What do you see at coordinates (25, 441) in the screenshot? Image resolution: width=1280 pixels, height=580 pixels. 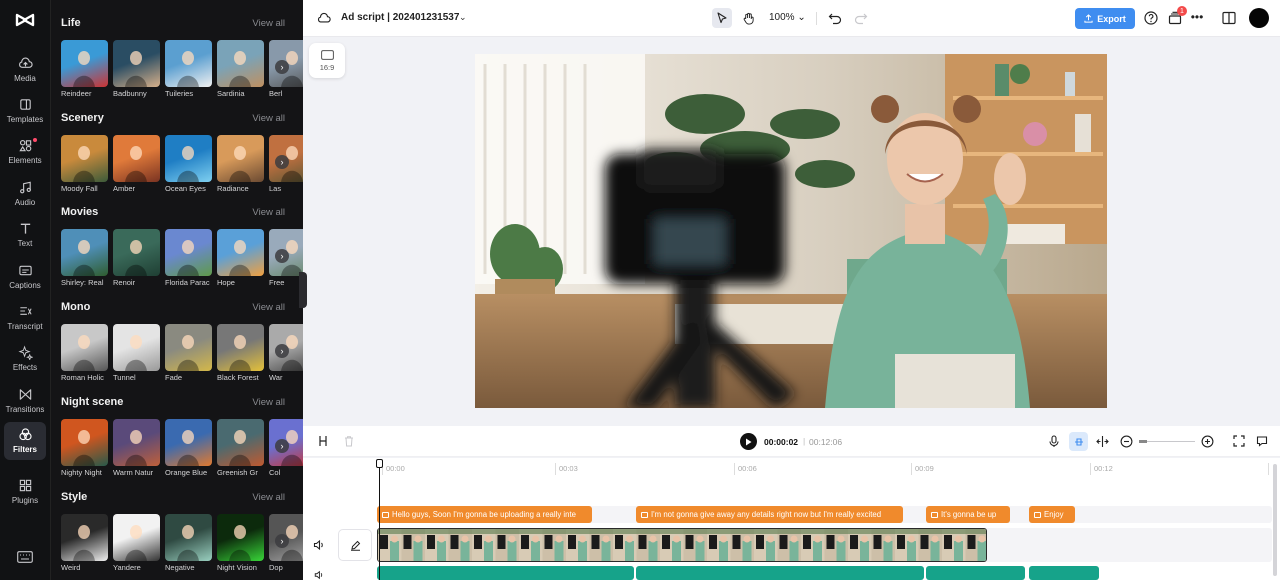 I see `nav-item-filters: Filters` at bounding box center [25, 441].